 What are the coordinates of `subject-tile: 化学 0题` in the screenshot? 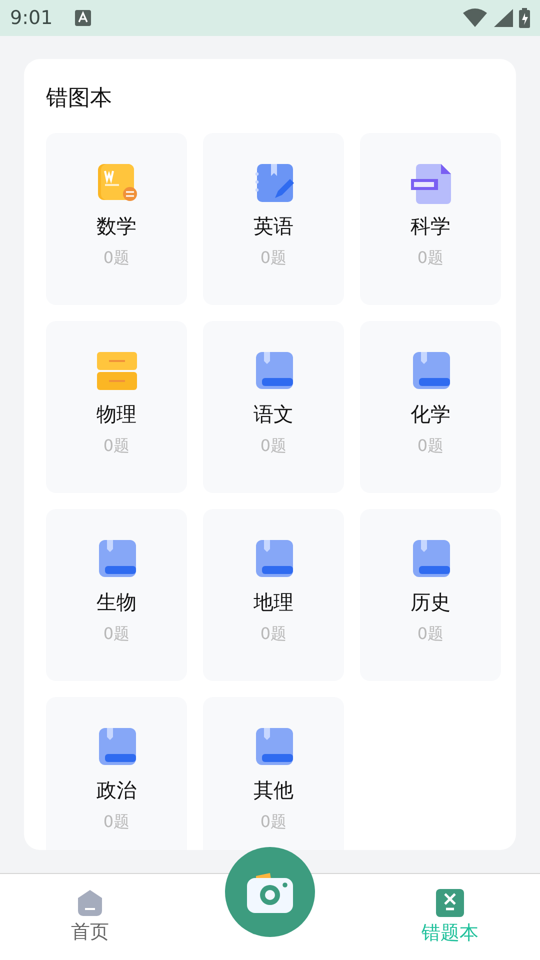 It's located at (430, 407).